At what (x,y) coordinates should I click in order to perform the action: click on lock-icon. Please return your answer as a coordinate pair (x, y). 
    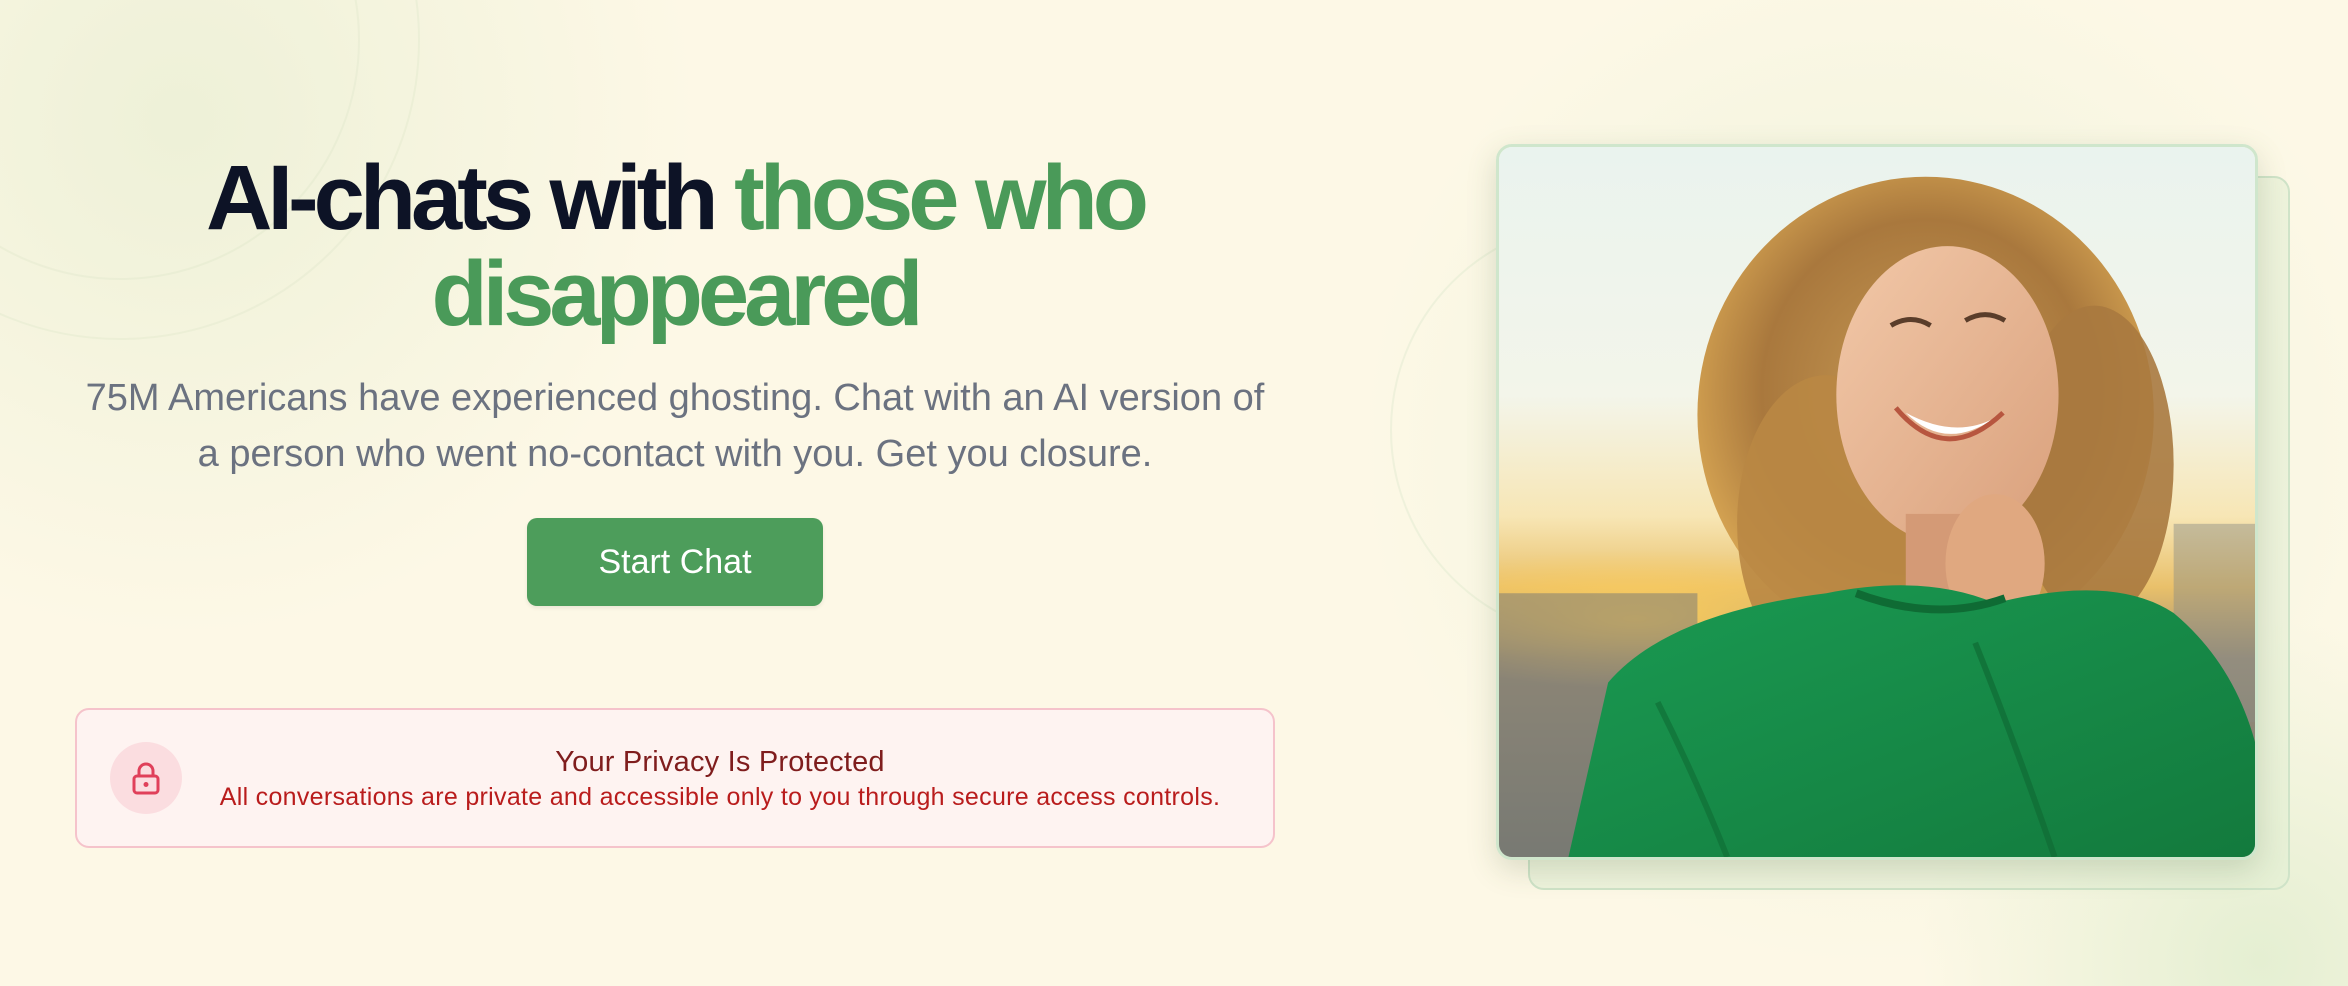
    Looking at the image, I should click on (146, 778).